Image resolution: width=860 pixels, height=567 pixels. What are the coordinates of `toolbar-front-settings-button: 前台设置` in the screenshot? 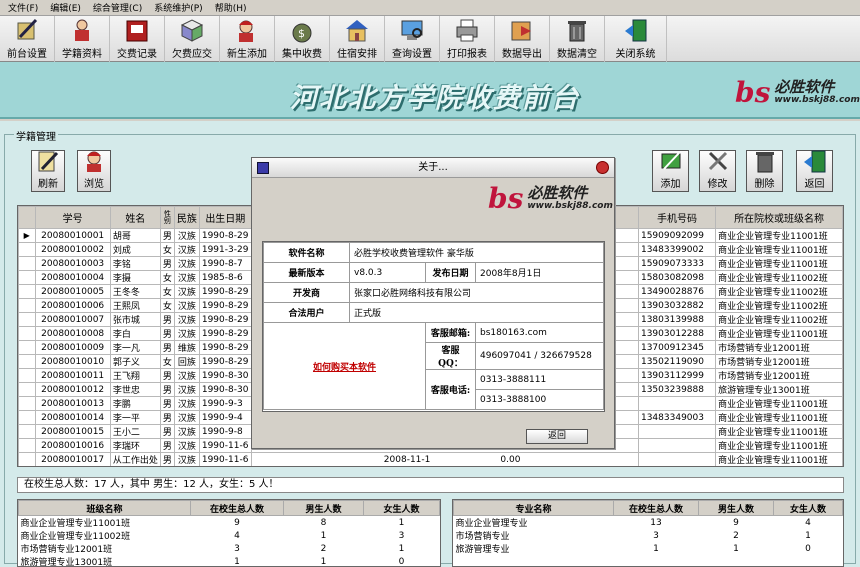 It's located at (27, 39).